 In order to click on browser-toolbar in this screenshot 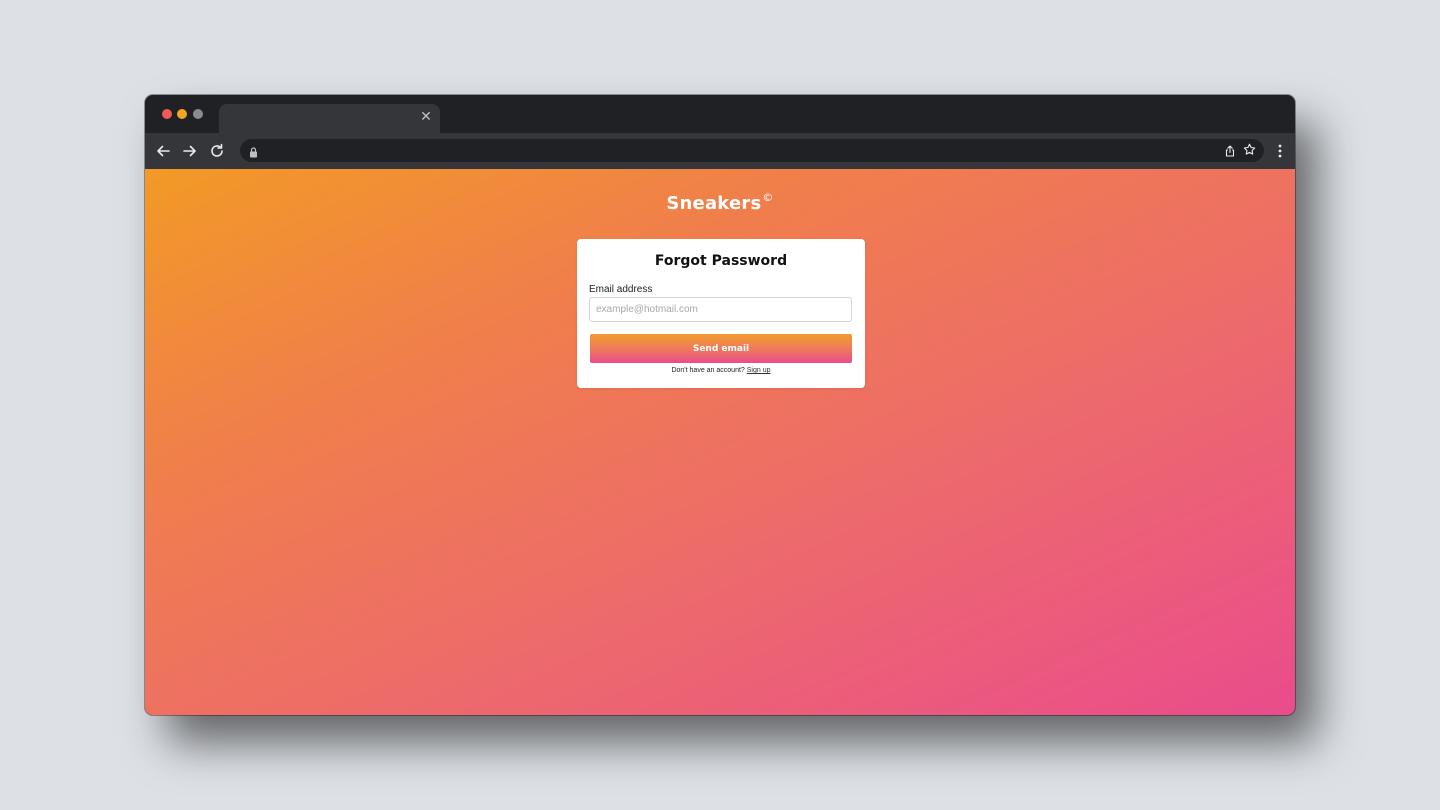, I will do `click(720, 151)`.